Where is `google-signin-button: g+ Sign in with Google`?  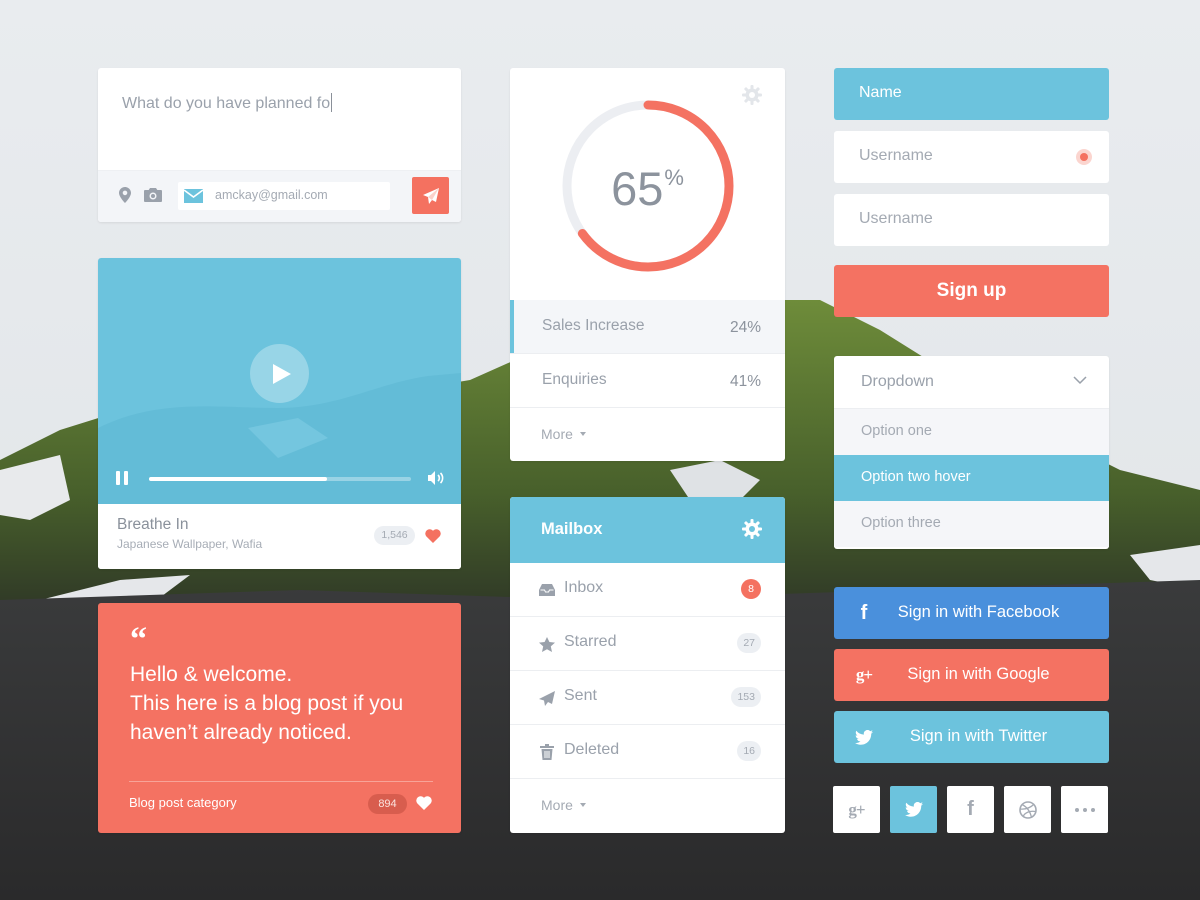
google-signin-button: g+ Sign in with Google is located at coordinates (971, 675).